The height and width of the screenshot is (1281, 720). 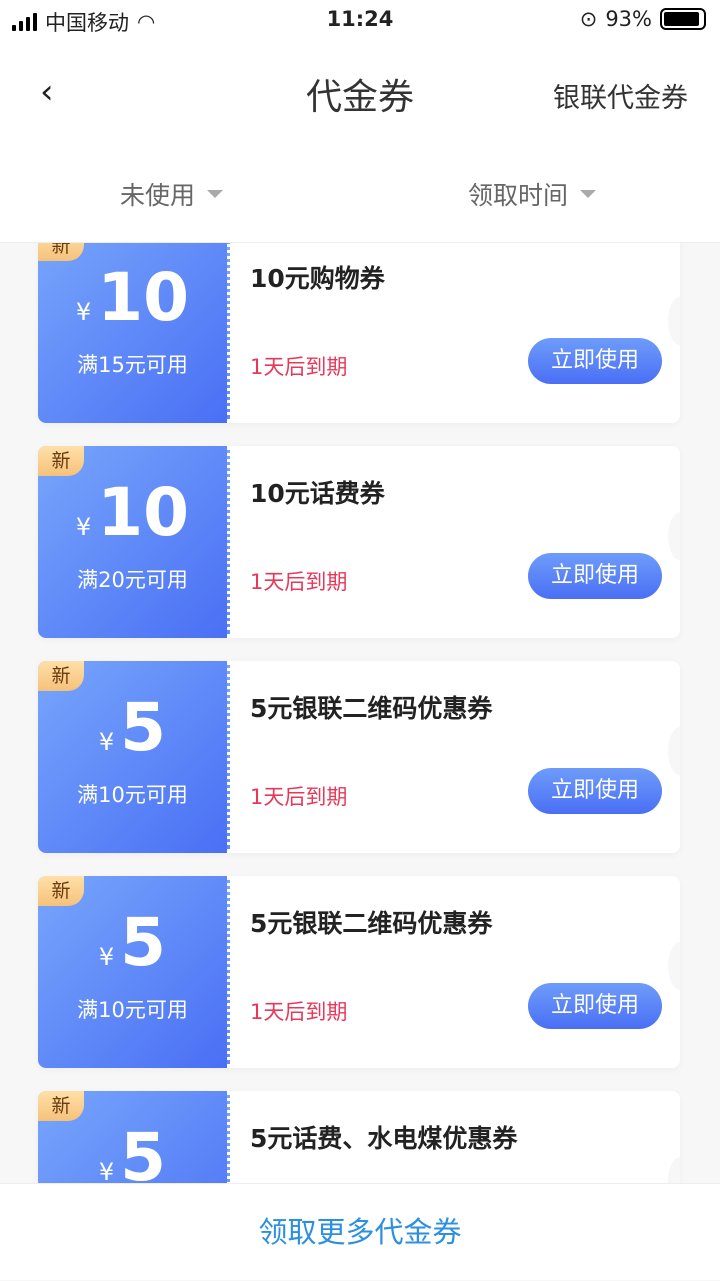 What do you see at coordinates (158, 195) in the screenshot?
I see `filter-label: 未使用` at bounding box center [158, 195].